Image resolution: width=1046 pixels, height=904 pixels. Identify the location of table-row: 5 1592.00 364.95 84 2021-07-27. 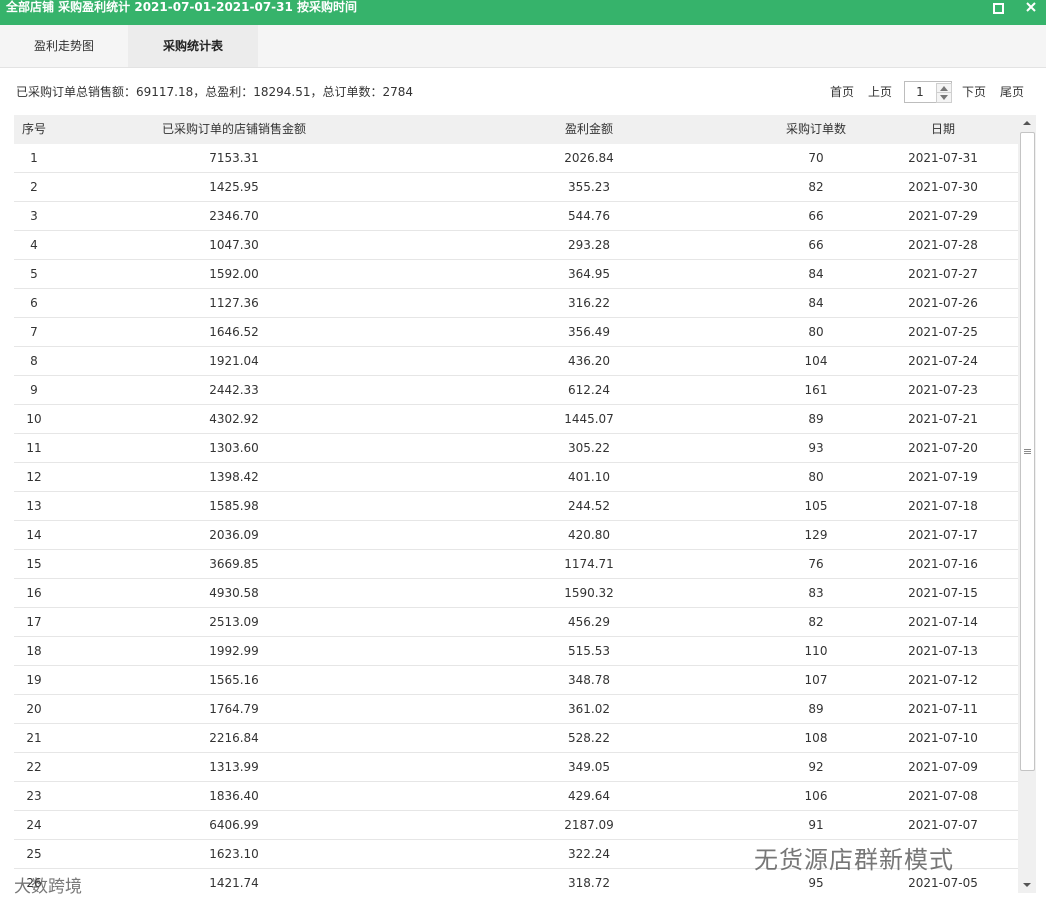
(516, 274).